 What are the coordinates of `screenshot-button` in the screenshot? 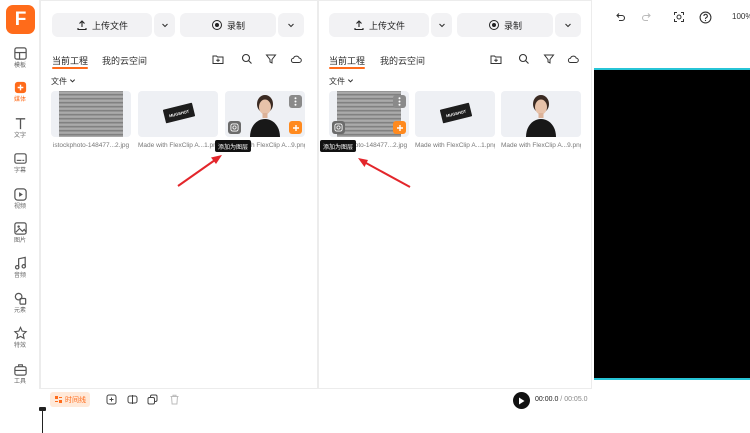 It's located at (679, 17).